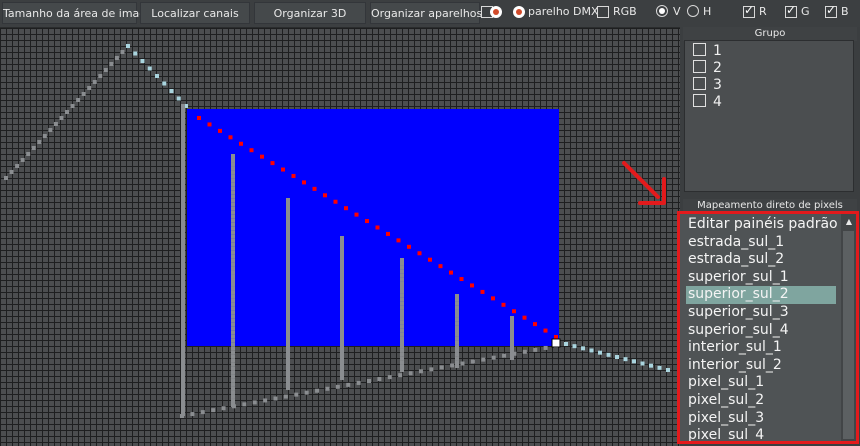 The image size is (860, 446). Describe the element at coordinates (707, 51) in the screenshot. I see `group-item: 1` at that location.